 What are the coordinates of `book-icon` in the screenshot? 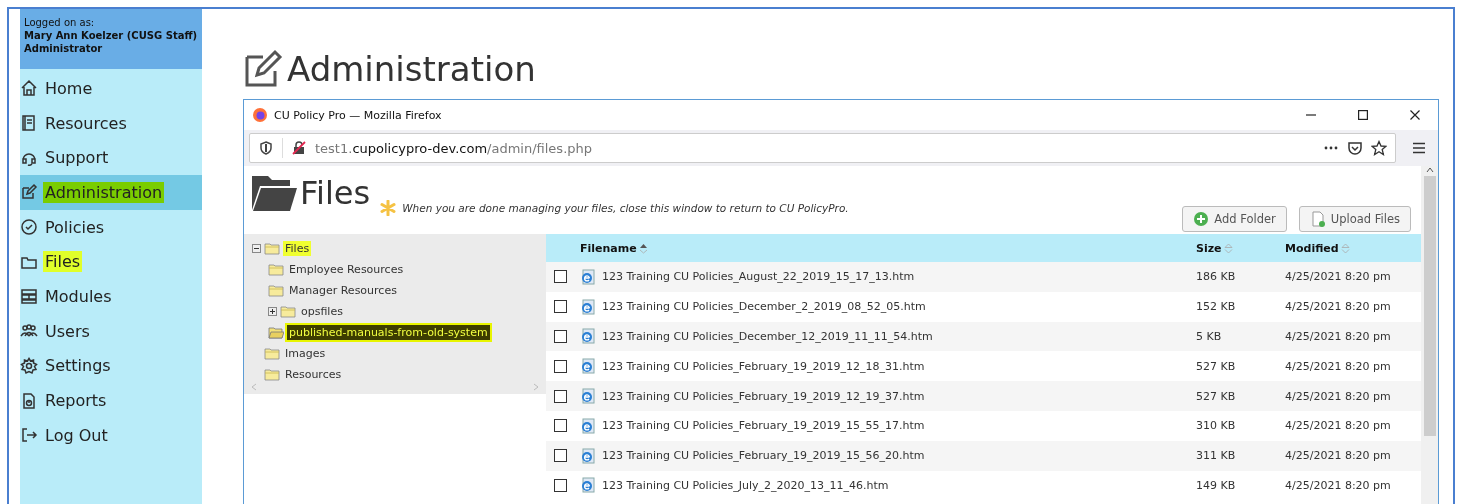 It's located at (29, 123).